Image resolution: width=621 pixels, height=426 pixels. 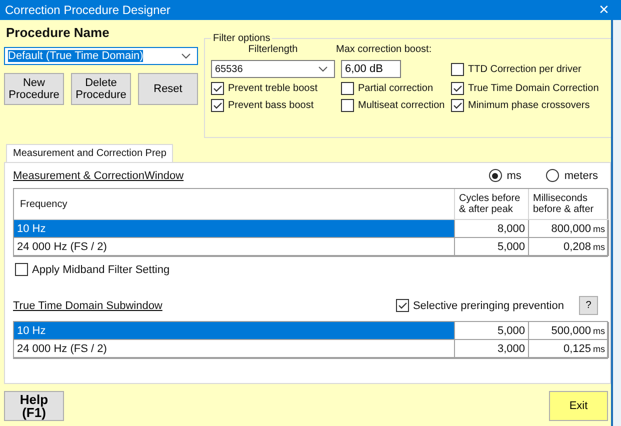 What do you see at coordinates (480, 305) in the screenshot?
I see `preringing-checkbox: Selective preringing prevention` at bounding box center [480, 305].